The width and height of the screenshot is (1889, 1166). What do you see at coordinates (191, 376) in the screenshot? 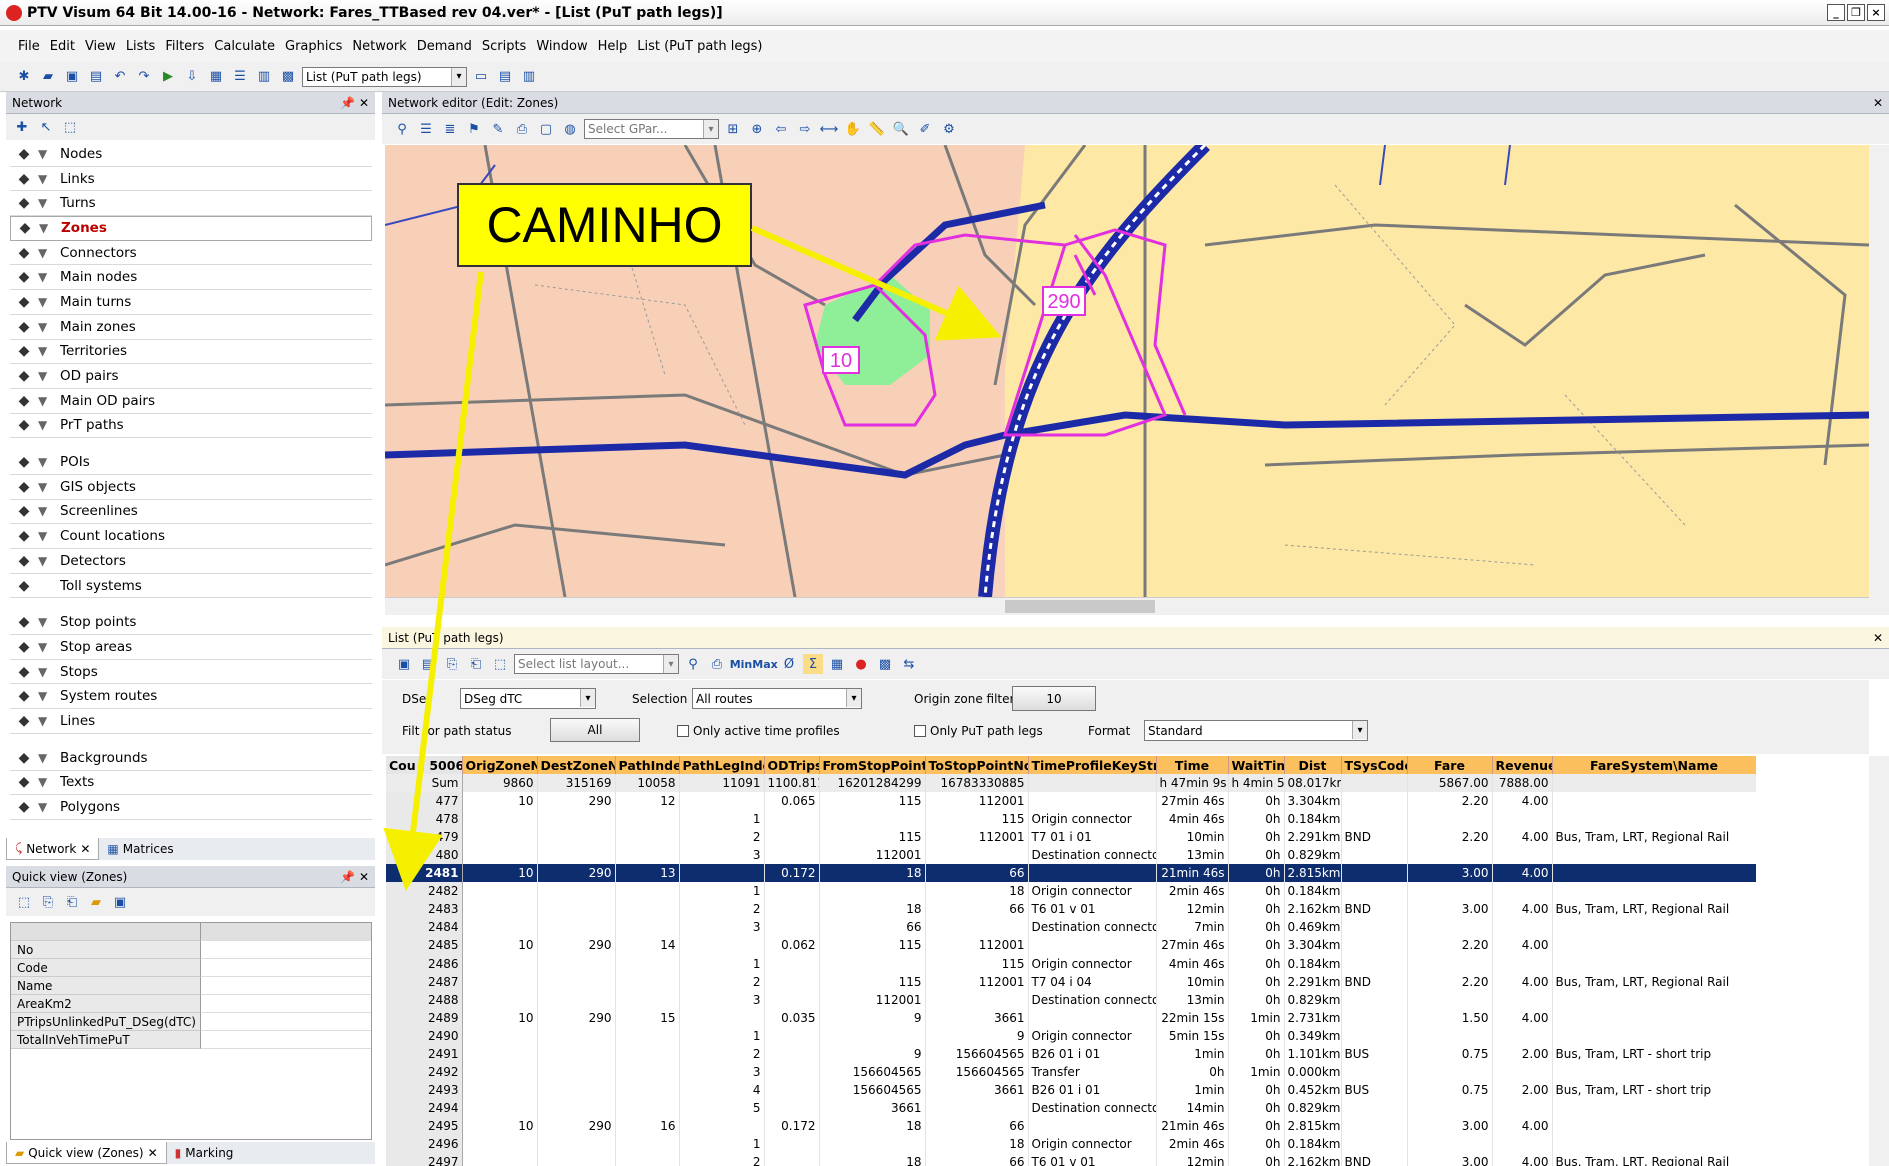
I see `network-item-od-pairs: ◆ ▼ OD pairs` at bounding box center [191, 376].